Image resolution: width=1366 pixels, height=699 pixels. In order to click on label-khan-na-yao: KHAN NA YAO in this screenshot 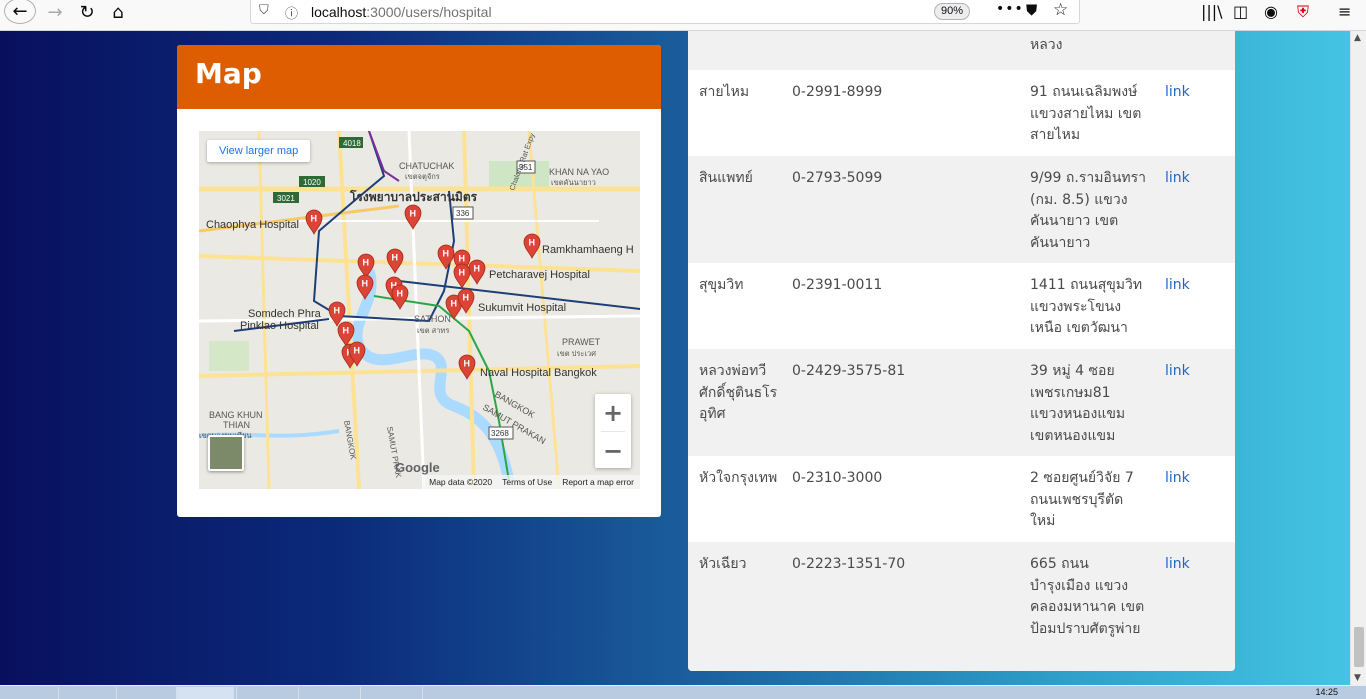, I will do `click(579, 172)`.